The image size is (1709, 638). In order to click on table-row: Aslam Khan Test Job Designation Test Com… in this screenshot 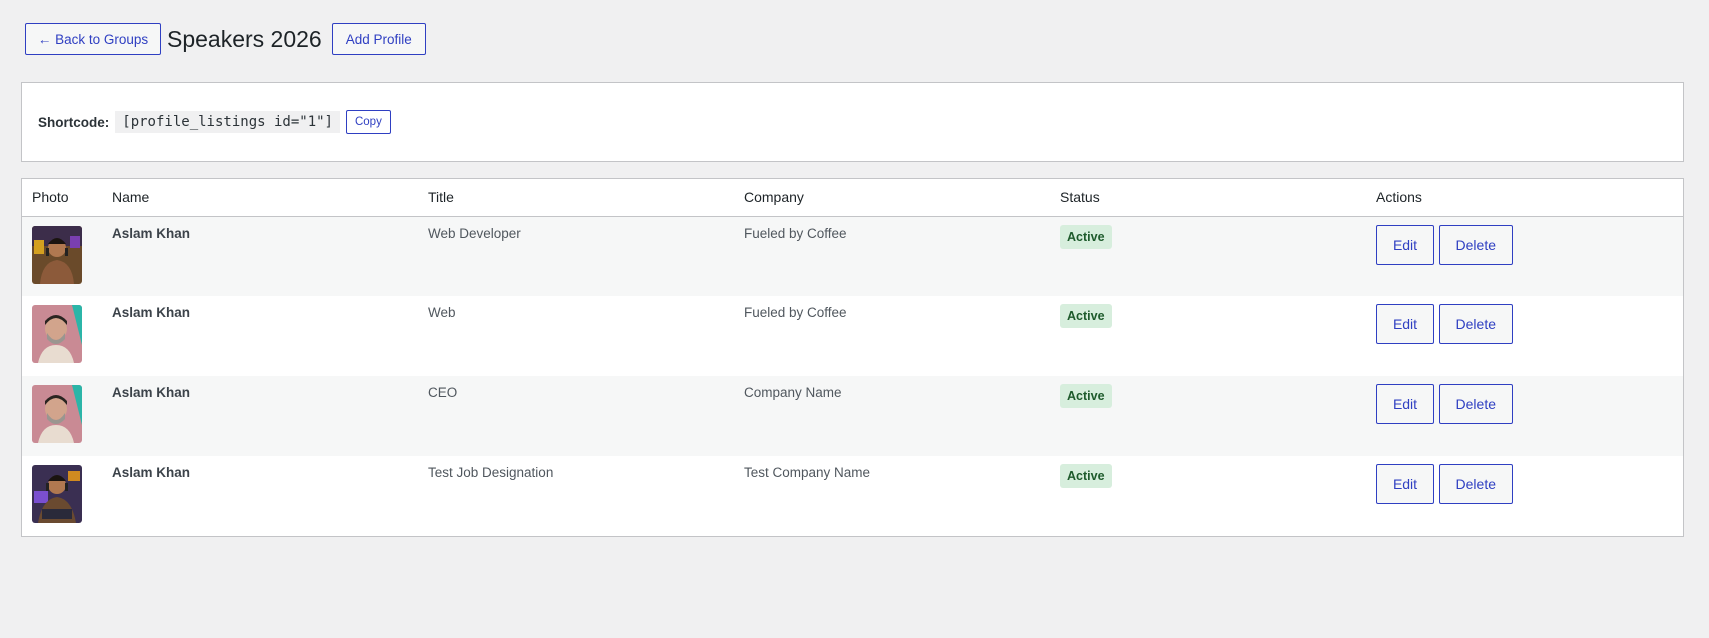, I will do `click(852, 496)`.